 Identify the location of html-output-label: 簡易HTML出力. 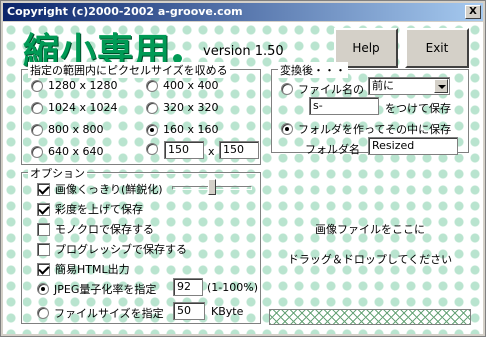
(92, 269).